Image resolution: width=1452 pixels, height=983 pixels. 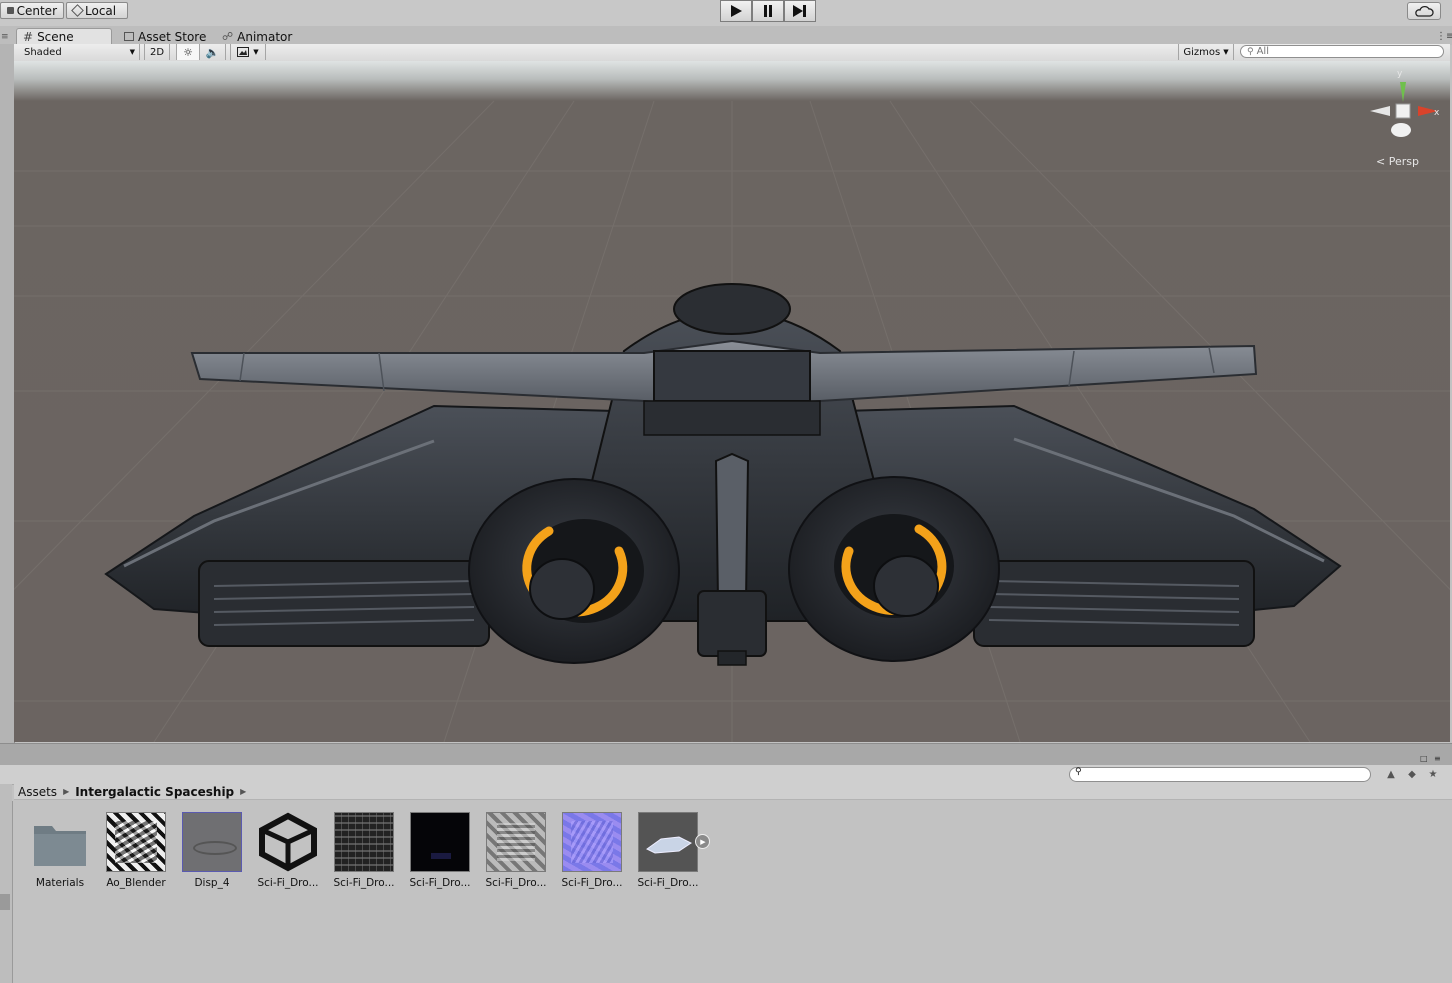 What do you see at coordinates (77, 10) in the screenshot?
I see `cube-icon` at bounding box center [77, 10].